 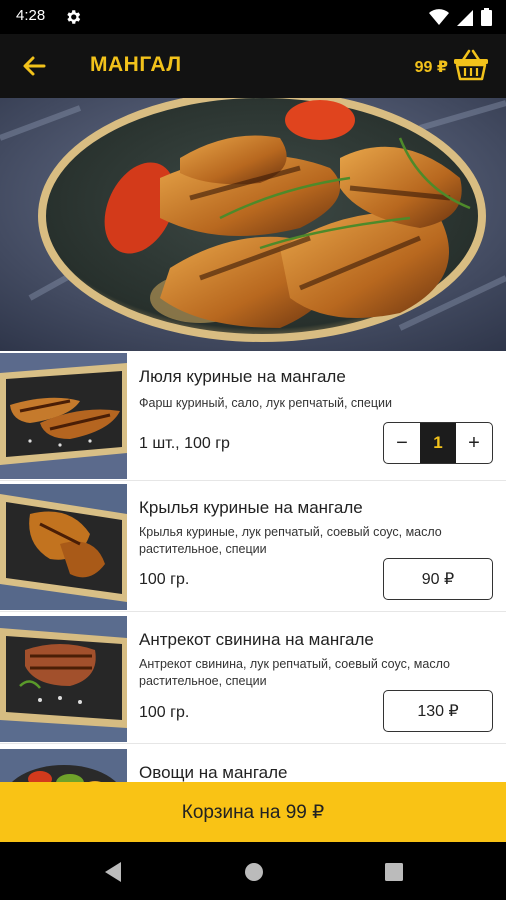 What do you see at coordinates (113, 872) in the screenshot?
I see `nav-back-icon` at bounding box center [113, 872].